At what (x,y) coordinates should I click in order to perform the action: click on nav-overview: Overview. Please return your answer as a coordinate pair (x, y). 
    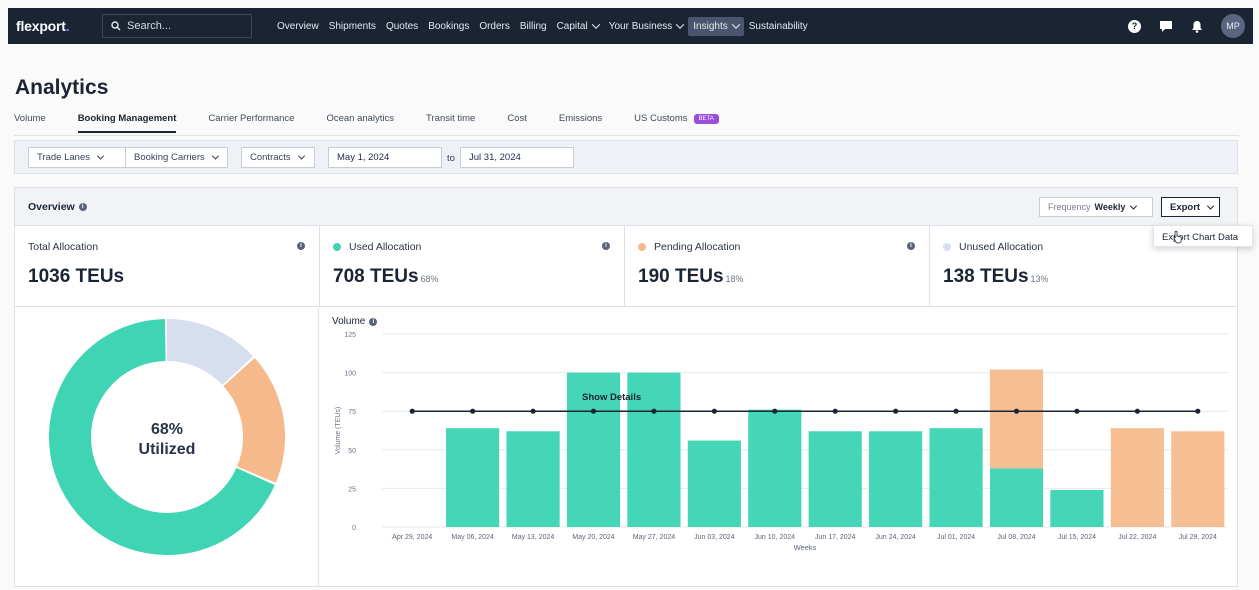
    Looking at the image, I should click on (298, 26).